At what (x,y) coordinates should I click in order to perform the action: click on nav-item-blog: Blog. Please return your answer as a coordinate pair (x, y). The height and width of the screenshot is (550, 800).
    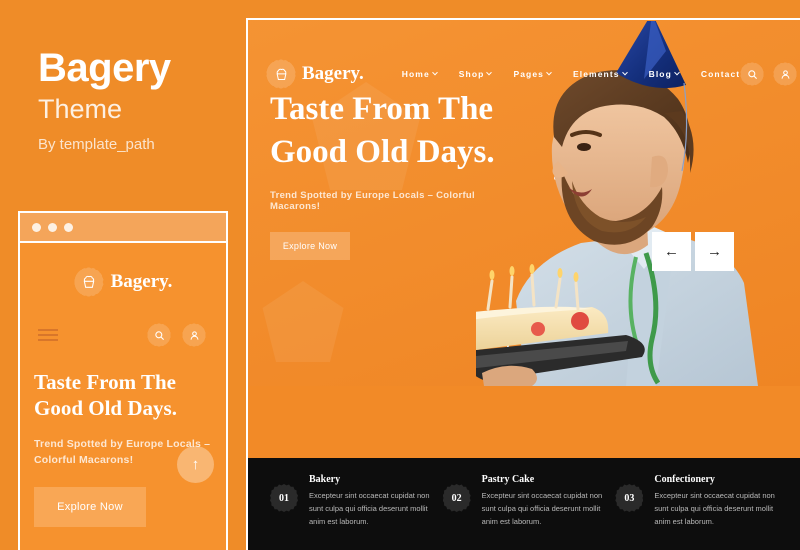
    Looking at the image, I should click on (664, 74).